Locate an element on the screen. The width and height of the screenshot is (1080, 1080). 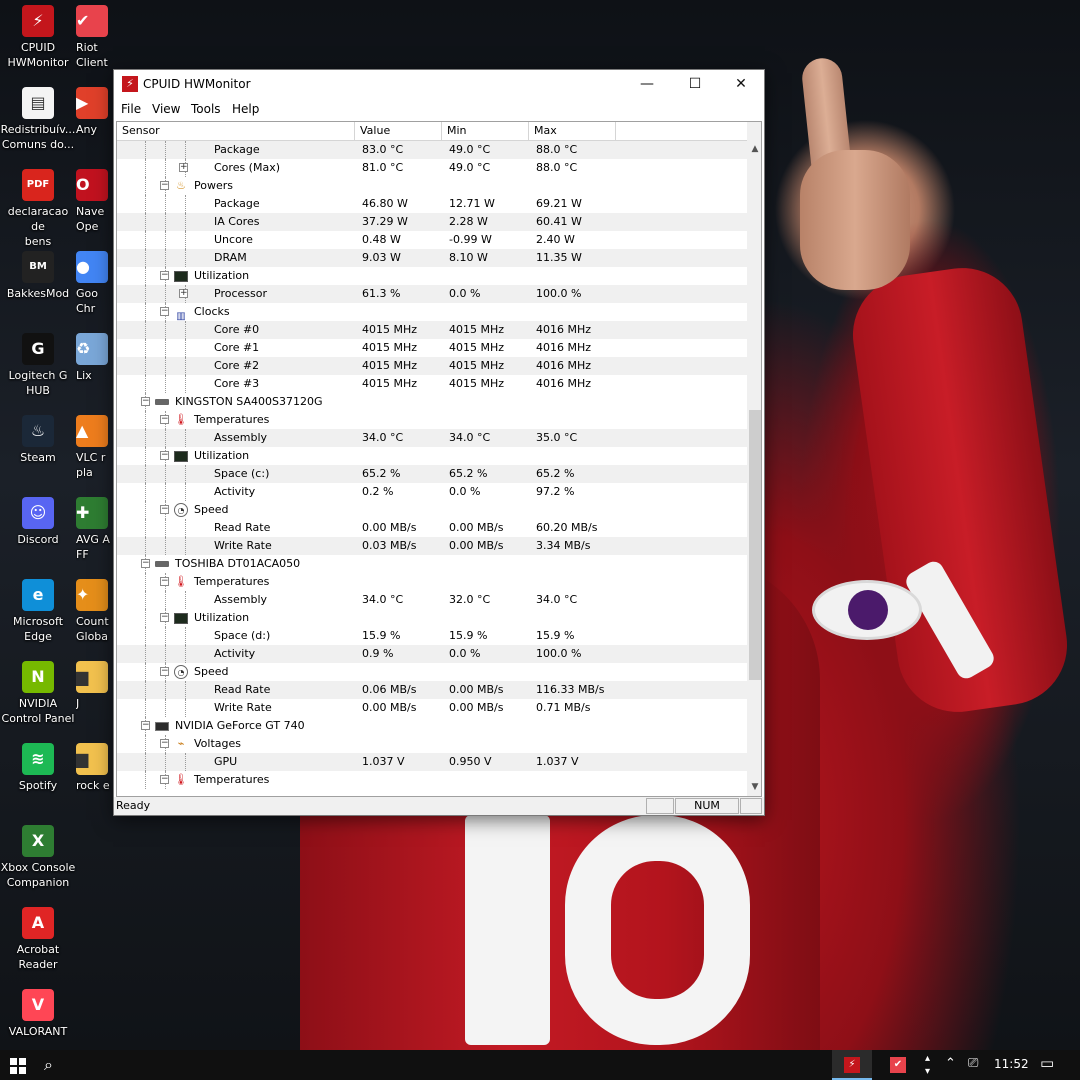
sensor-row: + Processor 61.3 % 0.0 % 100.0 % is located at coordinates (432, 294).